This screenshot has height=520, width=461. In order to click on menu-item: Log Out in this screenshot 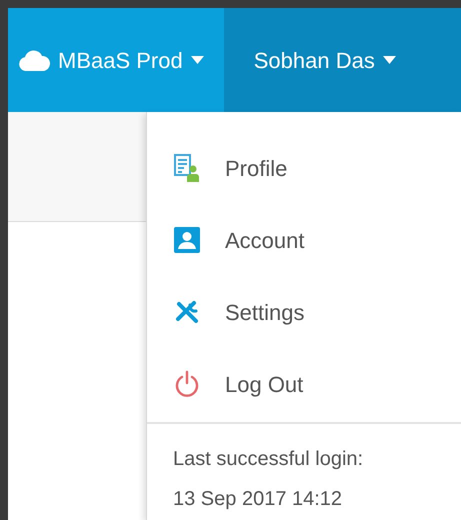, I will do `click(304, 384)`.